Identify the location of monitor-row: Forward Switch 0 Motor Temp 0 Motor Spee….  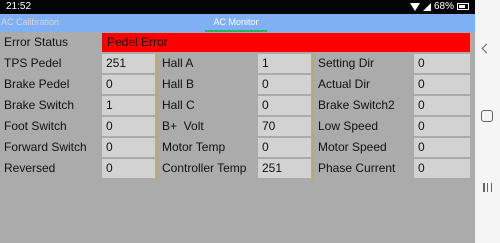
(237, 148).